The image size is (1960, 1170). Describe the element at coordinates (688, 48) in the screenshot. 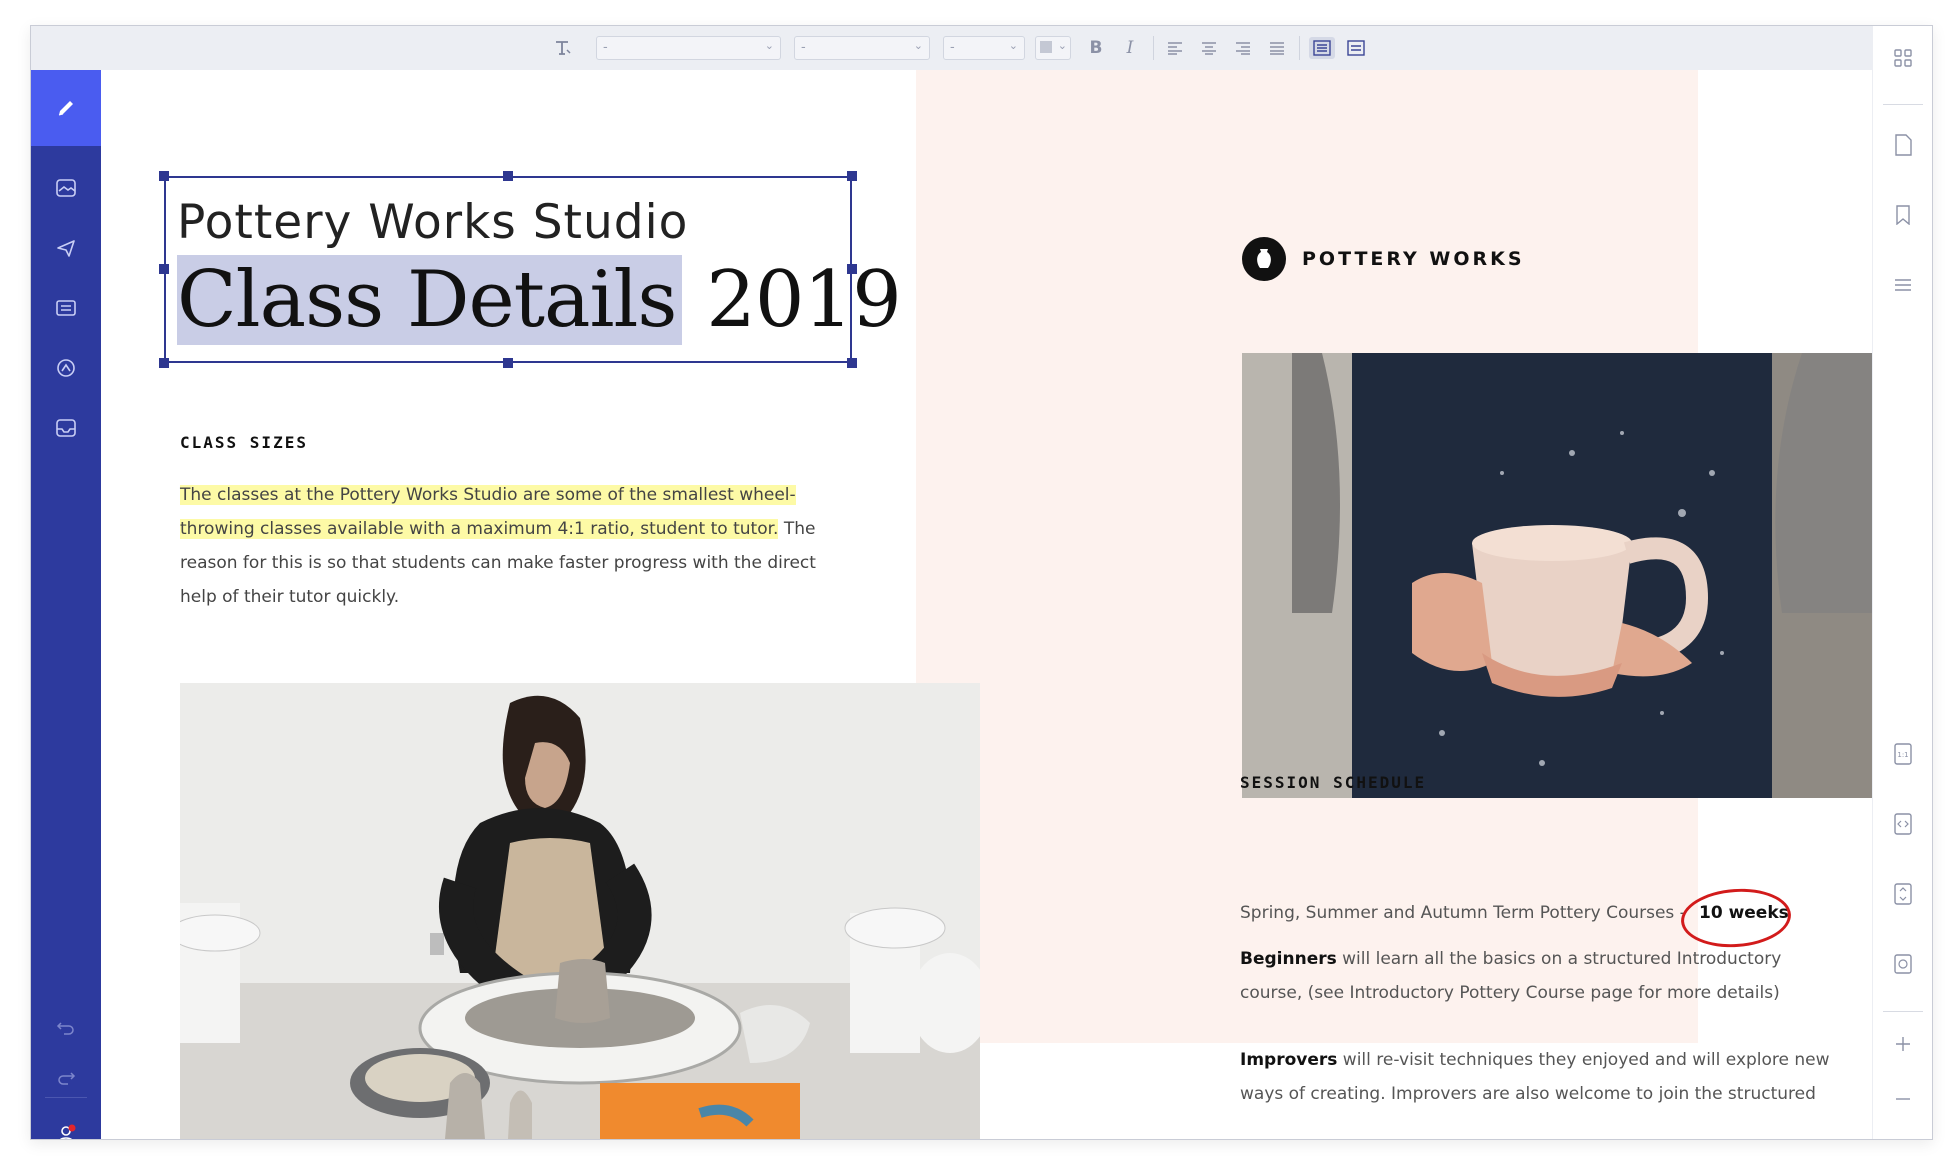

I see `font-family-select: - ⌄` at that location.